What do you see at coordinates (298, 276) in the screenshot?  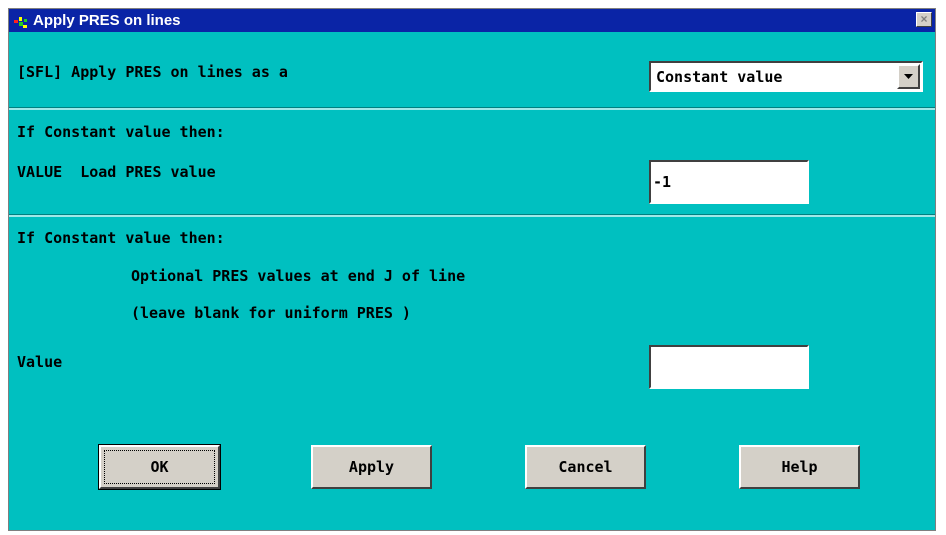 I see `optional-pres-text: Optional PRES values at end J of line` at bounding box center [298, 276].